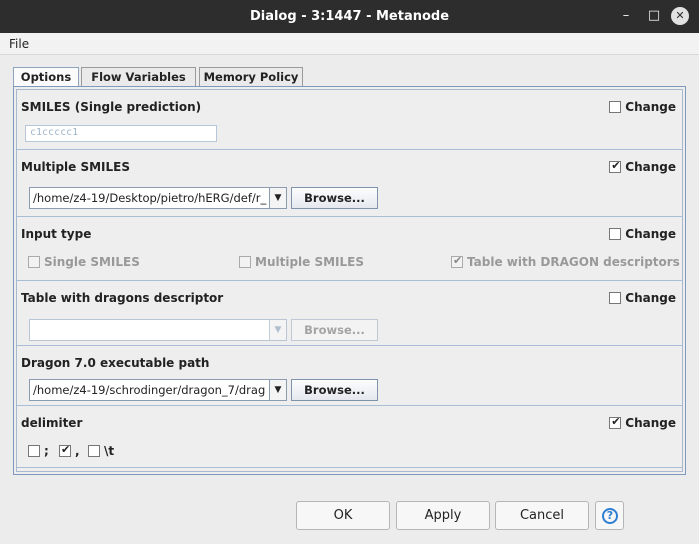  What do you see at coordinates (443, 515) in the screenshot?
I see `apply-button: Apply` at bounding box center [443, 515].